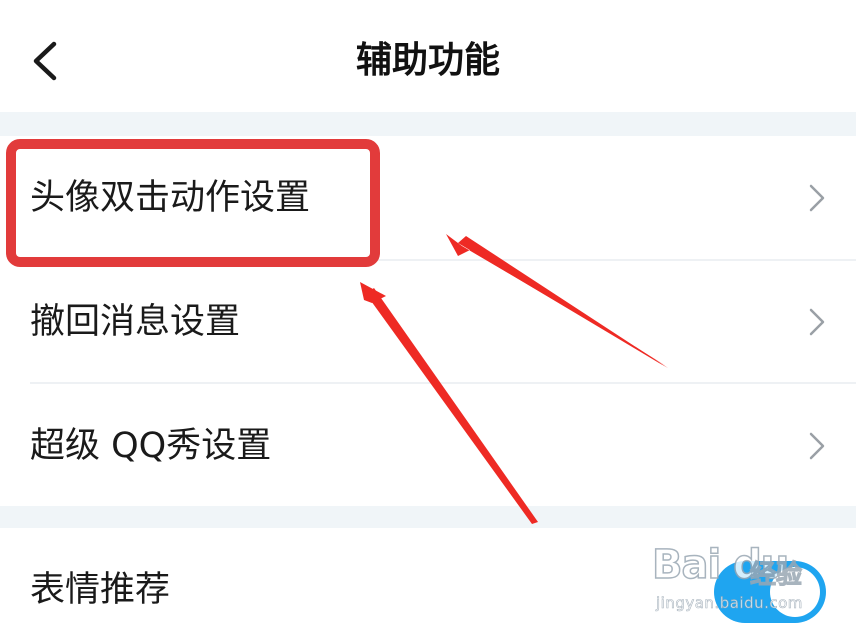 The width and height of the screenshot is (856, 627). What do you see at coordinates (100, 590) in the screenshot?
I see `row-label: 表情推荐` at bounding box center [100, 590].